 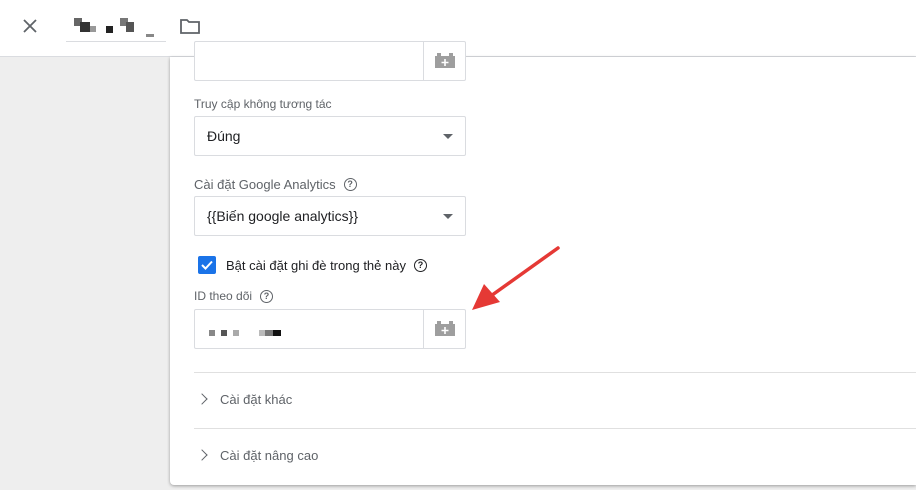 I want to click on non-interaction-value: Đúng, so click(x=224, y=136).